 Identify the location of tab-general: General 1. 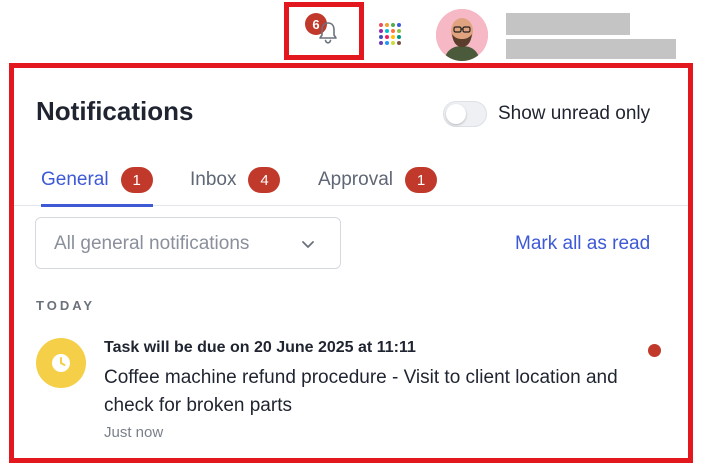
(97, 180).